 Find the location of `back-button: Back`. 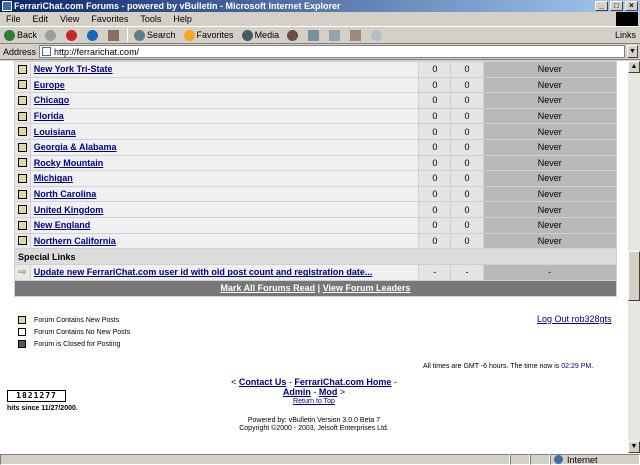

back-button: Back is located at coordinates (20, 35).